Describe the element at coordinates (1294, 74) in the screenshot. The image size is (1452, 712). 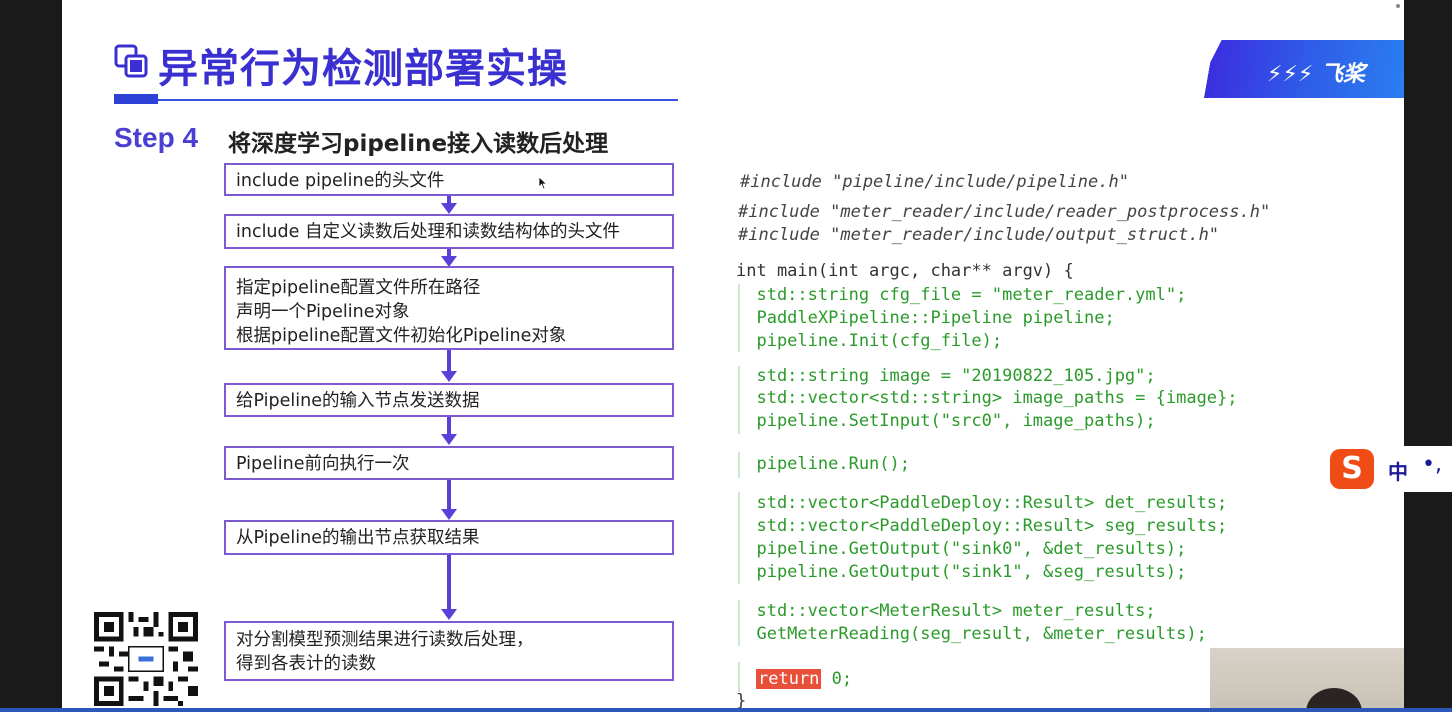
I see `paddle-mark-icon: ⚡⚡⚡` at that location.